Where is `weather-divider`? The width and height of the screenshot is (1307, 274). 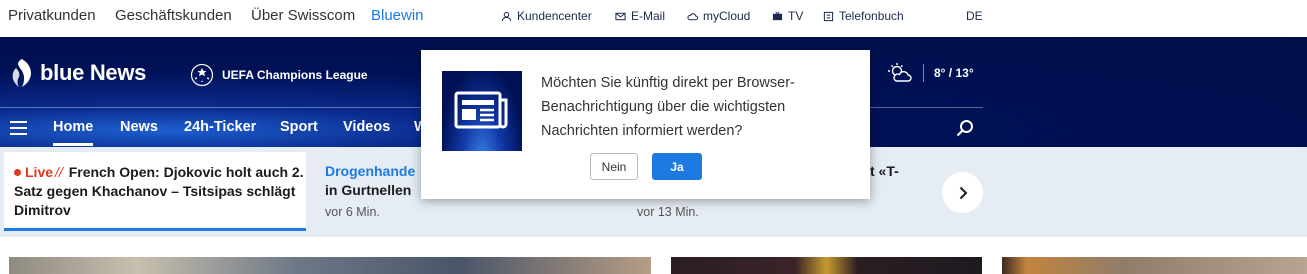 weather-divider is located at coordinates (923, 73).